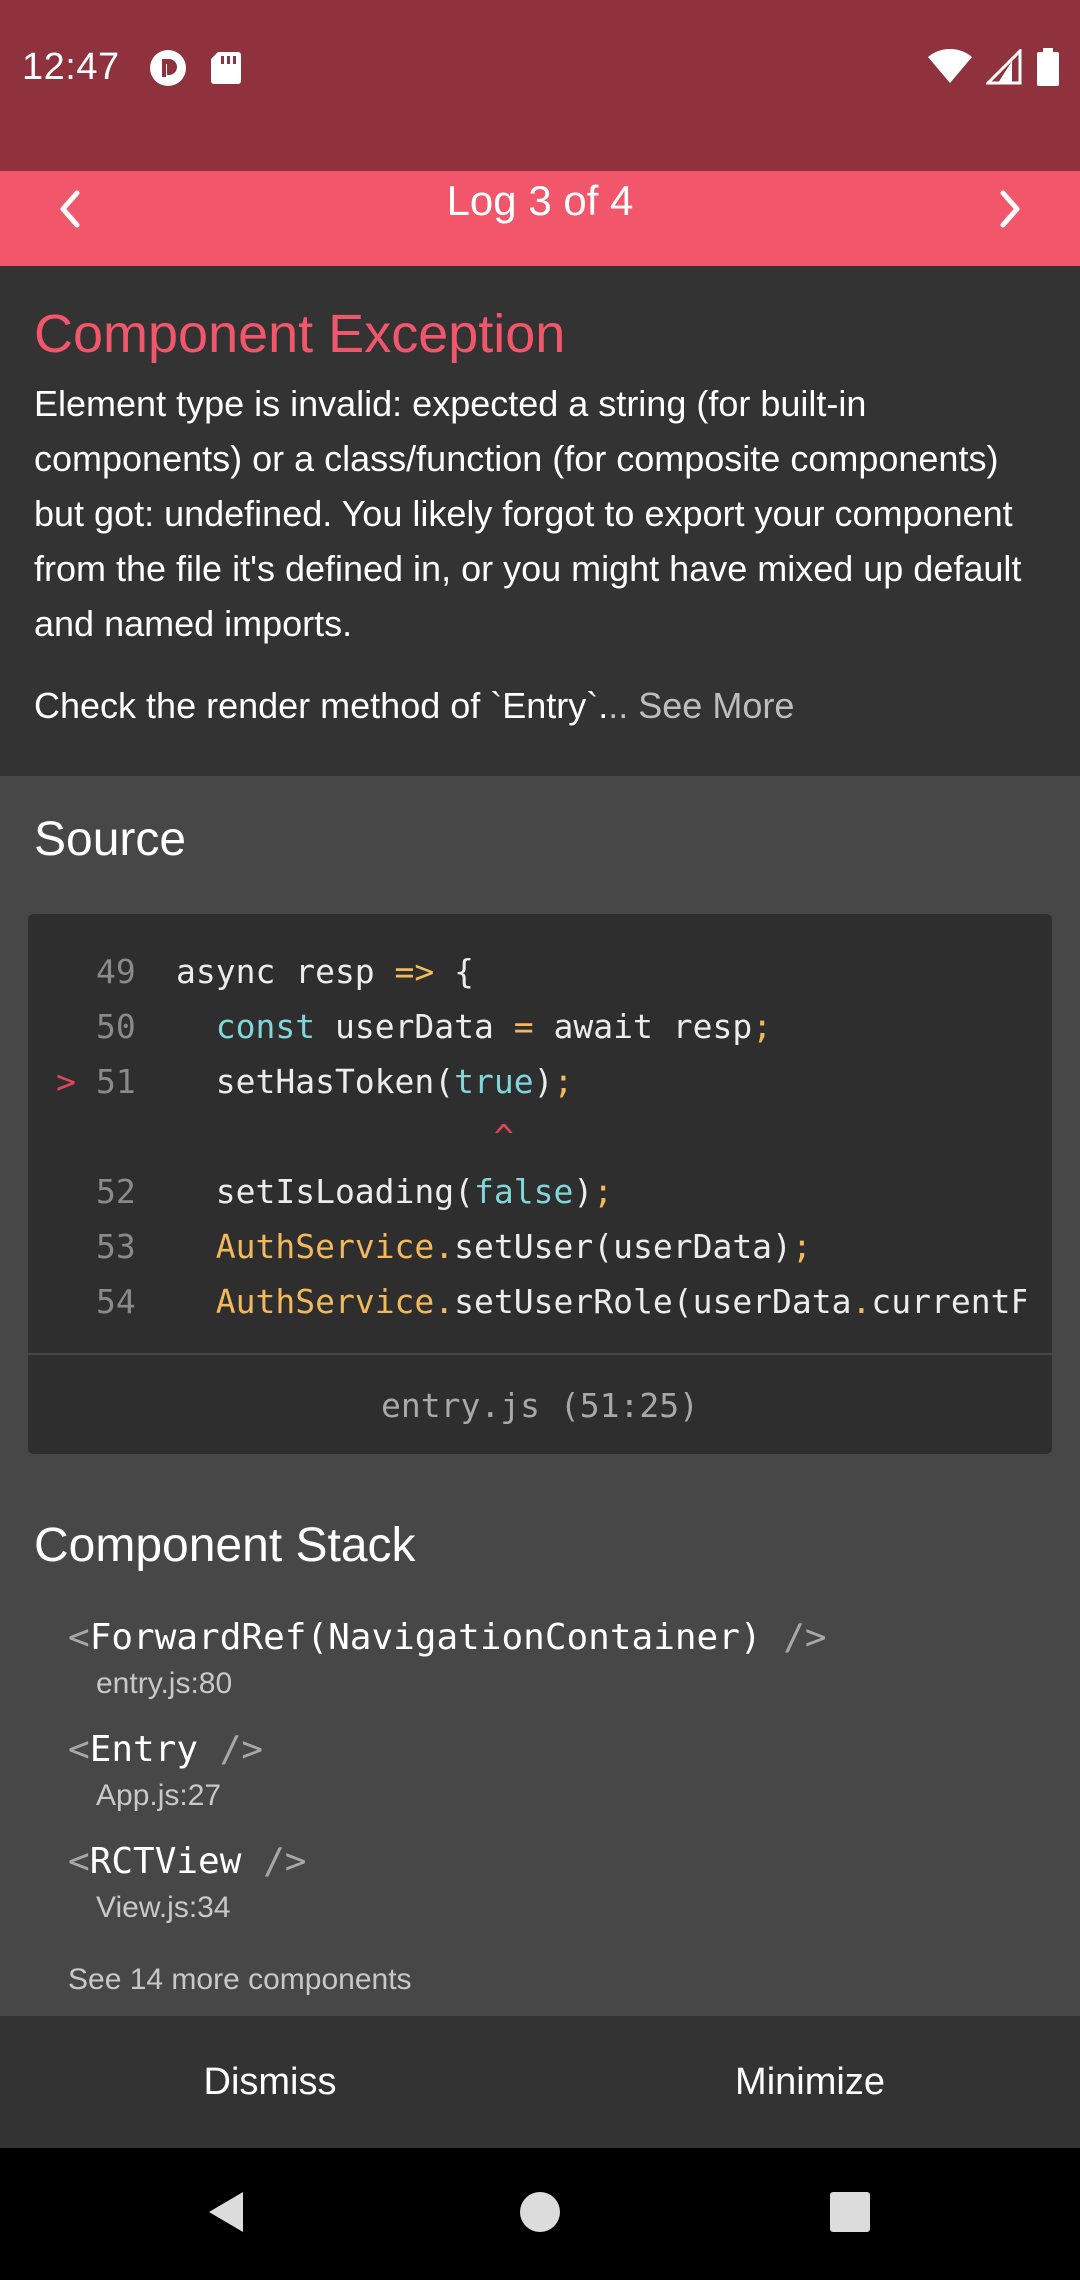 Image resolution: width=1080 pixels, height=2280 pixels. Describe the element at coordinates (950, 69) in the screenshot. I see `wifi-icon` at that location.